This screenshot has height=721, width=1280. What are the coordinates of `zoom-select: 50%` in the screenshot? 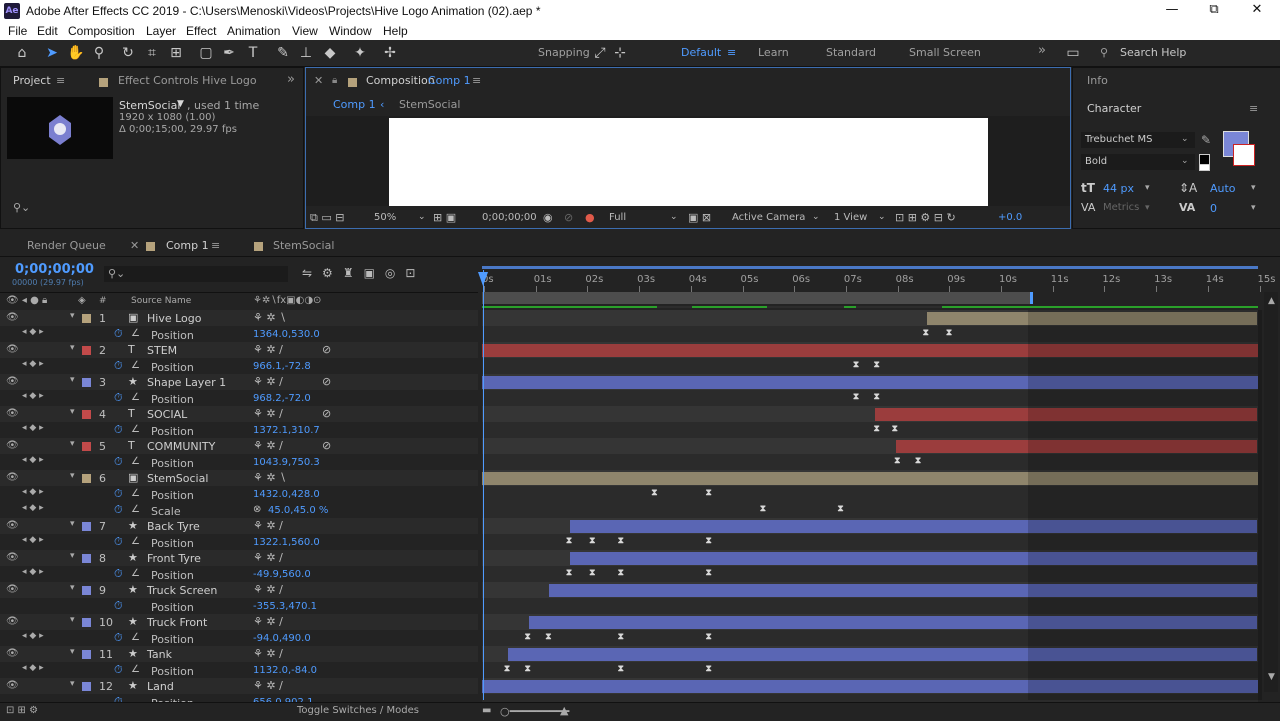 It's located at (385, 217).